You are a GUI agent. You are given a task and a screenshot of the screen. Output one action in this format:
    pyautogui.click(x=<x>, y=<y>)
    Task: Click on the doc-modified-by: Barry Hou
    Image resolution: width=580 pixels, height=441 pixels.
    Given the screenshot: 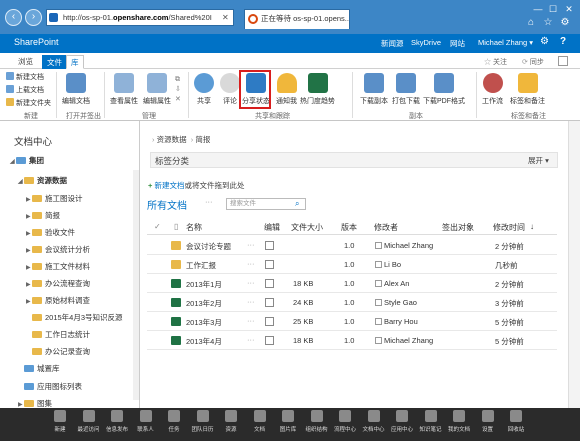 What is the action you would take?
    pyautogui.click(x=401, y=321)
    